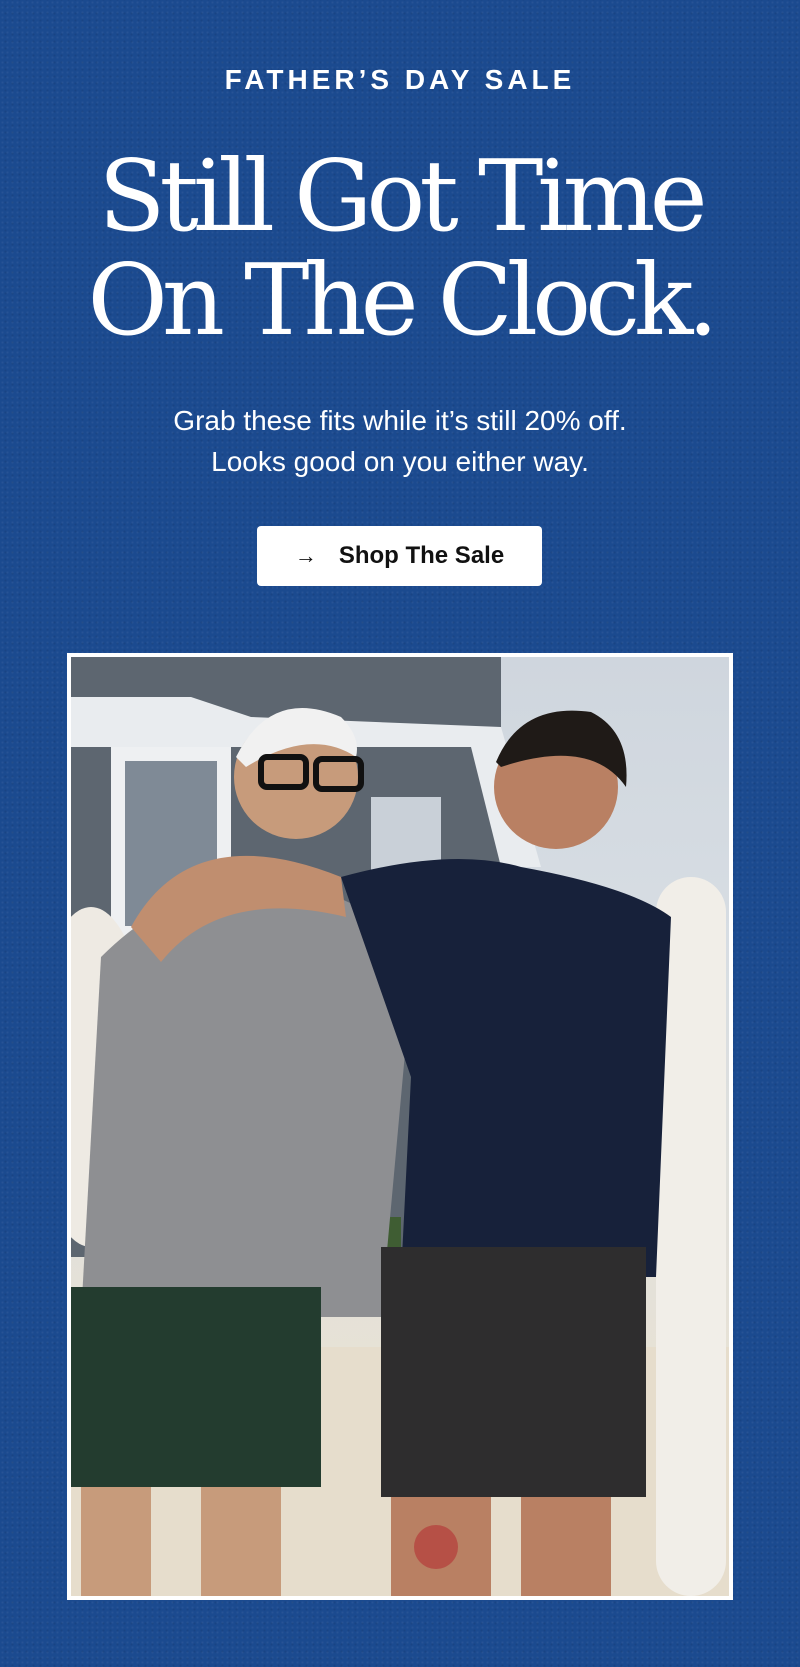  What do you see at coordinates (402, 197) in the screenshot?
I see `headline-line-1: Still Got Time` at bounding box center [402, 197].